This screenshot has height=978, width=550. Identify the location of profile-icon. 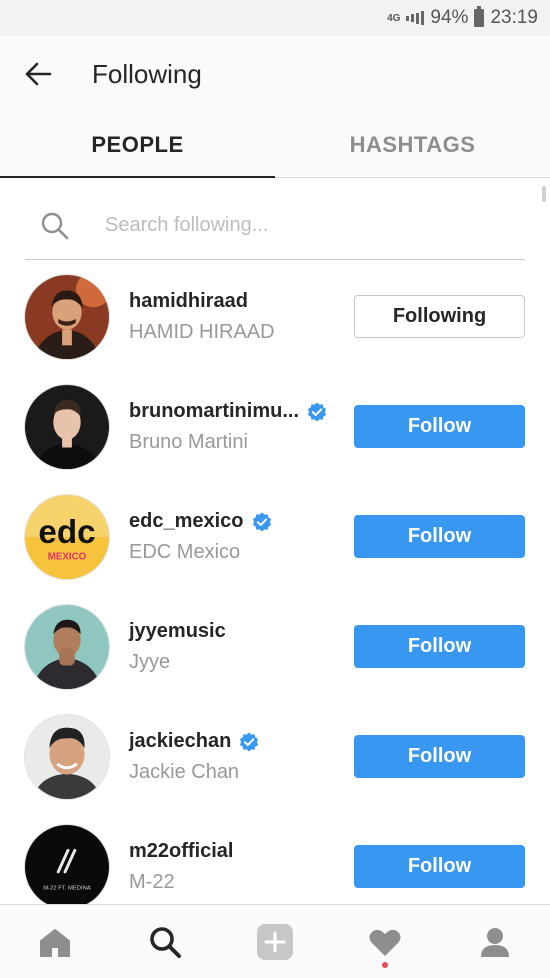
(495, 942).